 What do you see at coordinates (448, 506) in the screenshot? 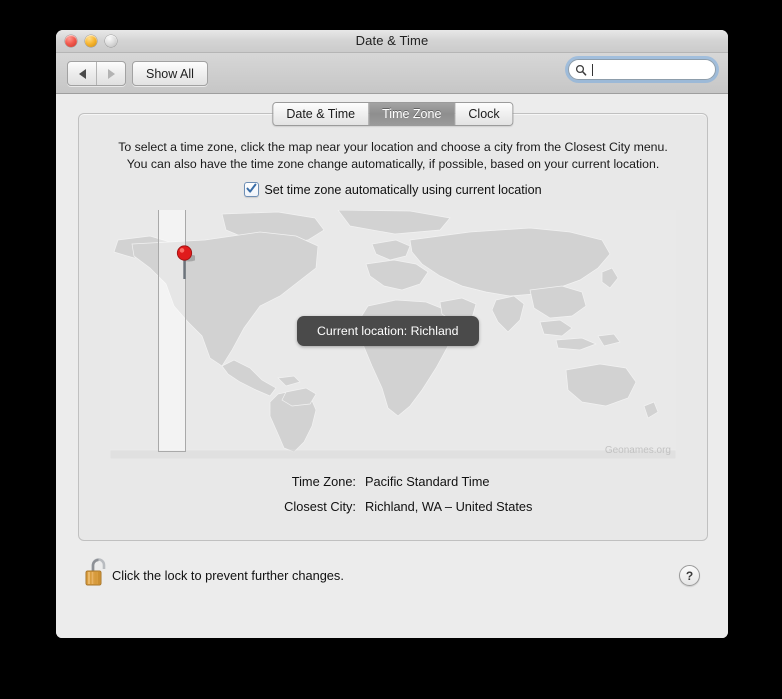
I see `closest-city-value: Richland, WA – United States` at bounding box center [448, 506].